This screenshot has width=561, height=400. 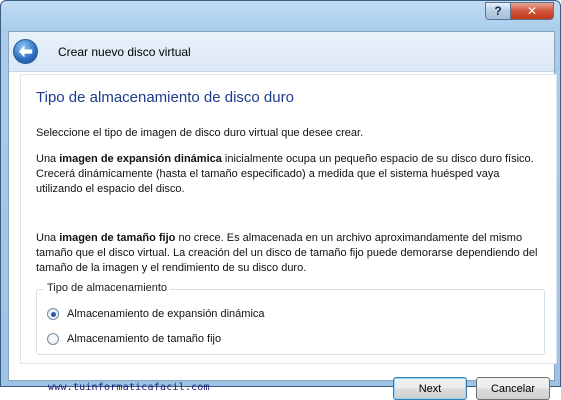 I want to click on fixed-description-prefix: Una, so click(x=48, y=238).